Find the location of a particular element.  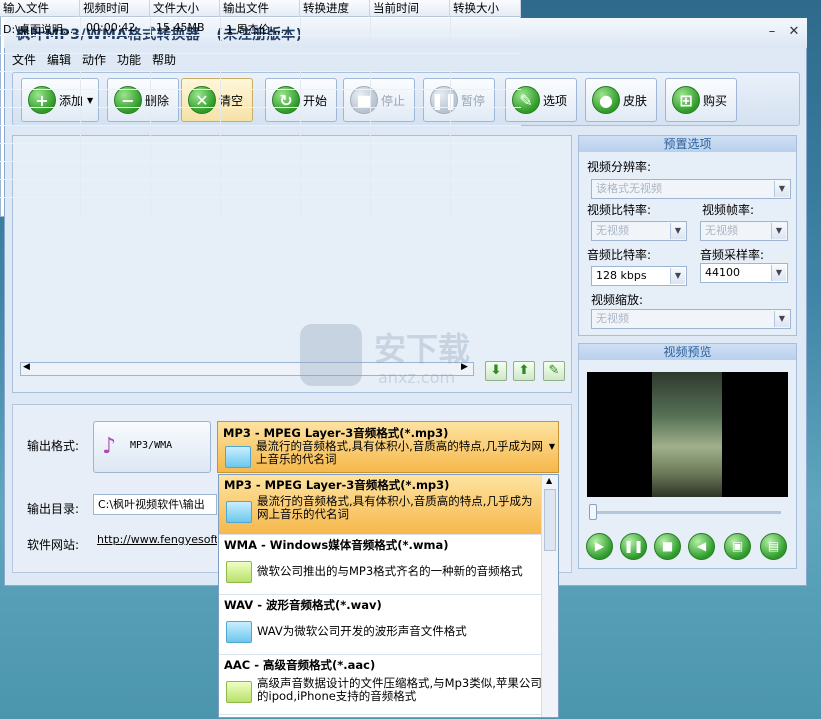

video-bitrate-label: 视频比特率: is located at coordinates (619, 210).